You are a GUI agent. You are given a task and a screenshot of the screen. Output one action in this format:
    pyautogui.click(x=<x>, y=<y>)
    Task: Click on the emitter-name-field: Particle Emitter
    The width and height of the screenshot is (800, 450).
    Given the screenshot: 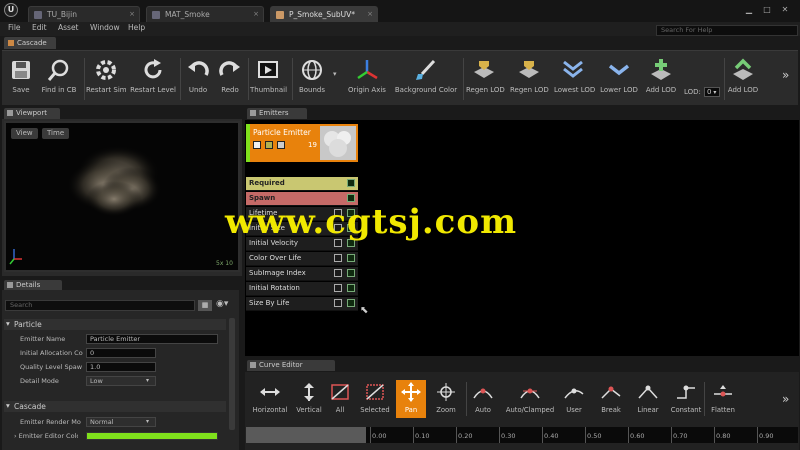 What is the action you would take?
    pyautogui.click(x=152, y=339)
    